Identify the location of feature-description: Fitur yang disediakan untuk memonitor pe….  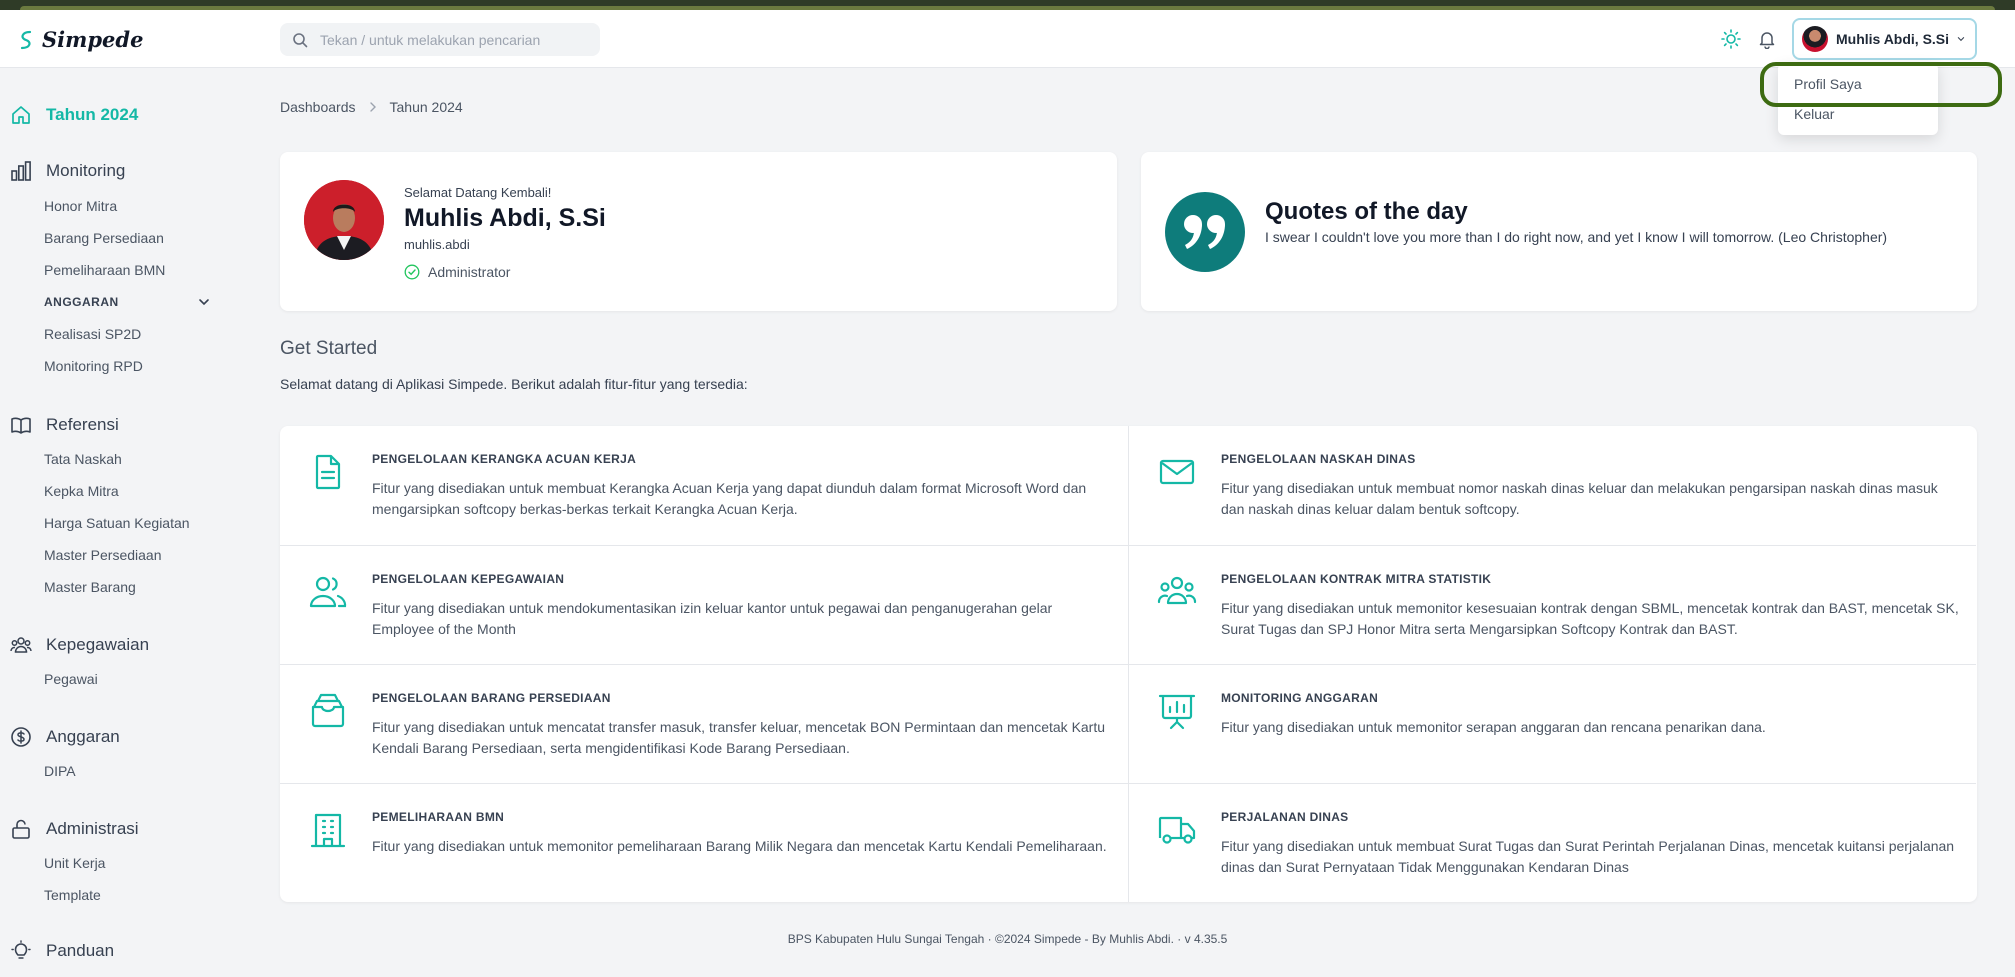
(739, 846).